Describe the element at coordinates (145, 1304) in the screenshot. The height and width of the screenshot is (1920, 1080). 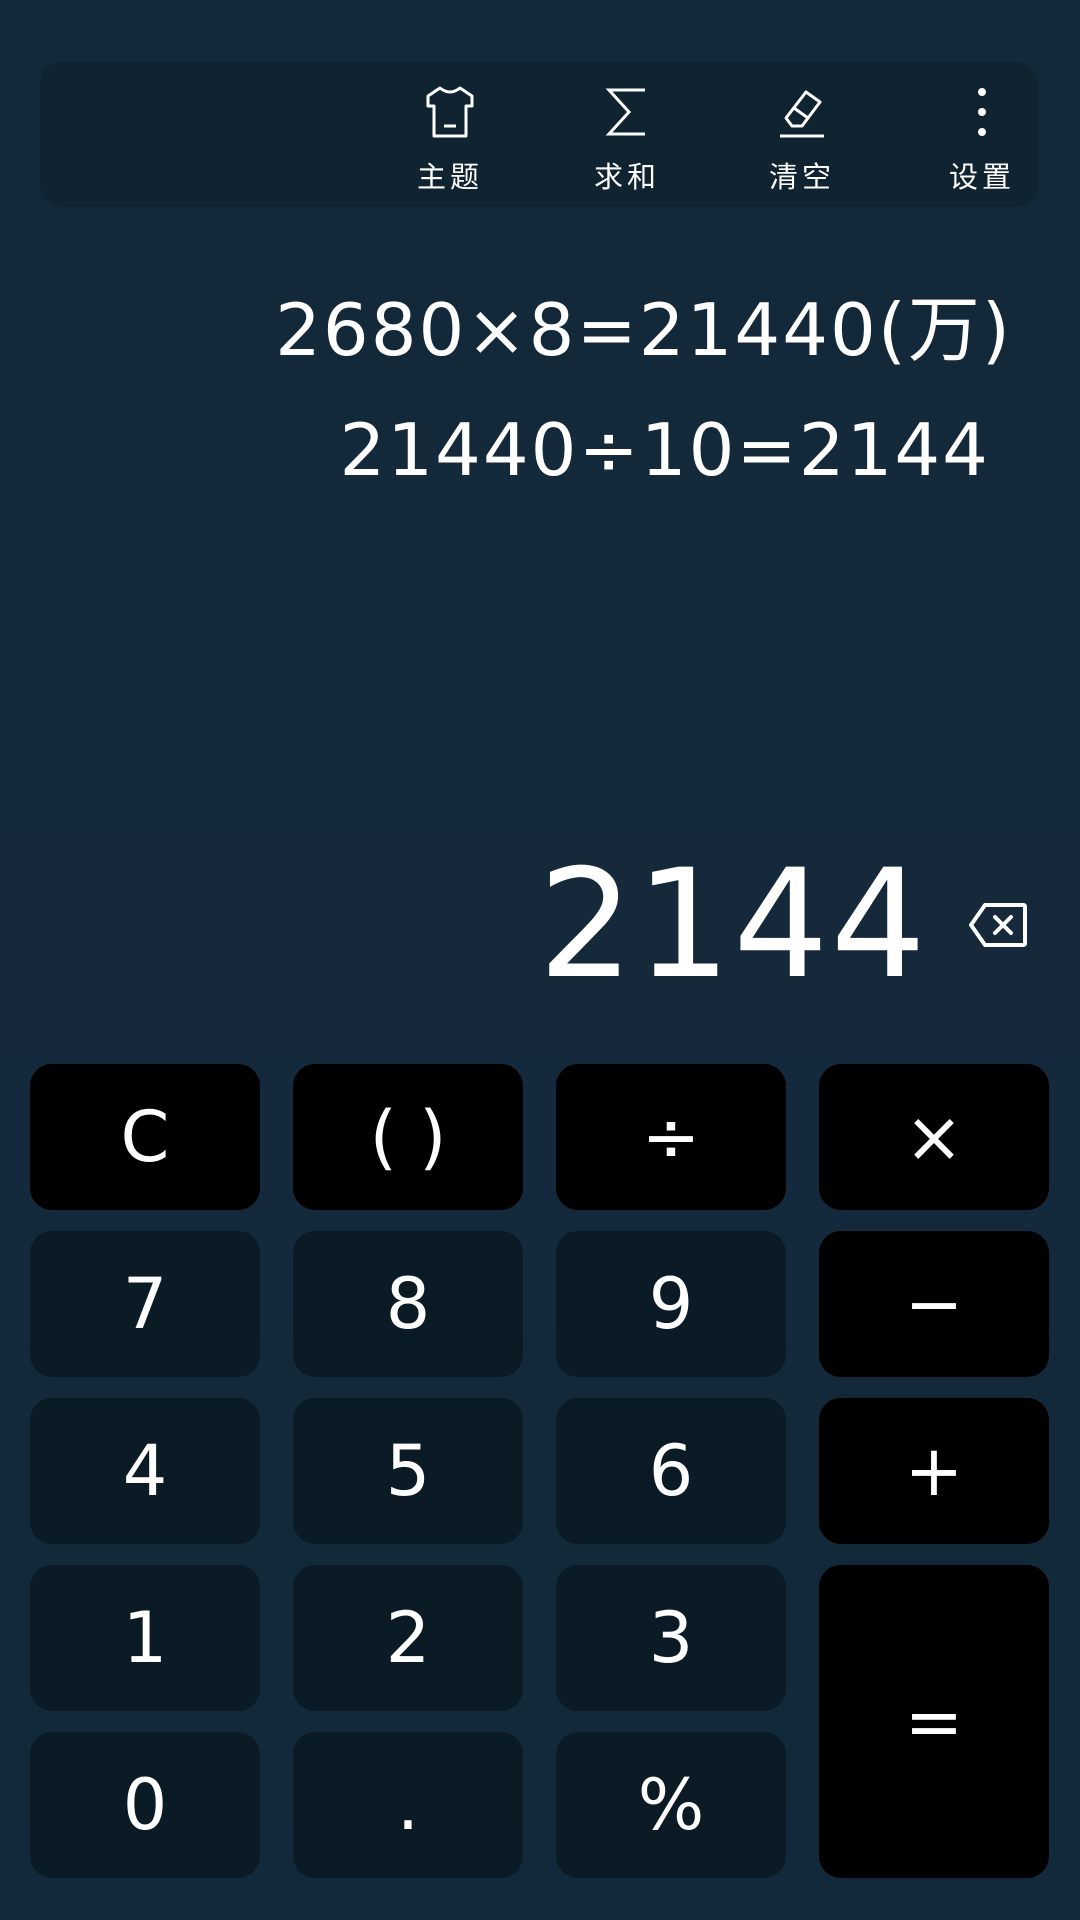
I see `digit-7-key: 7` at that location.